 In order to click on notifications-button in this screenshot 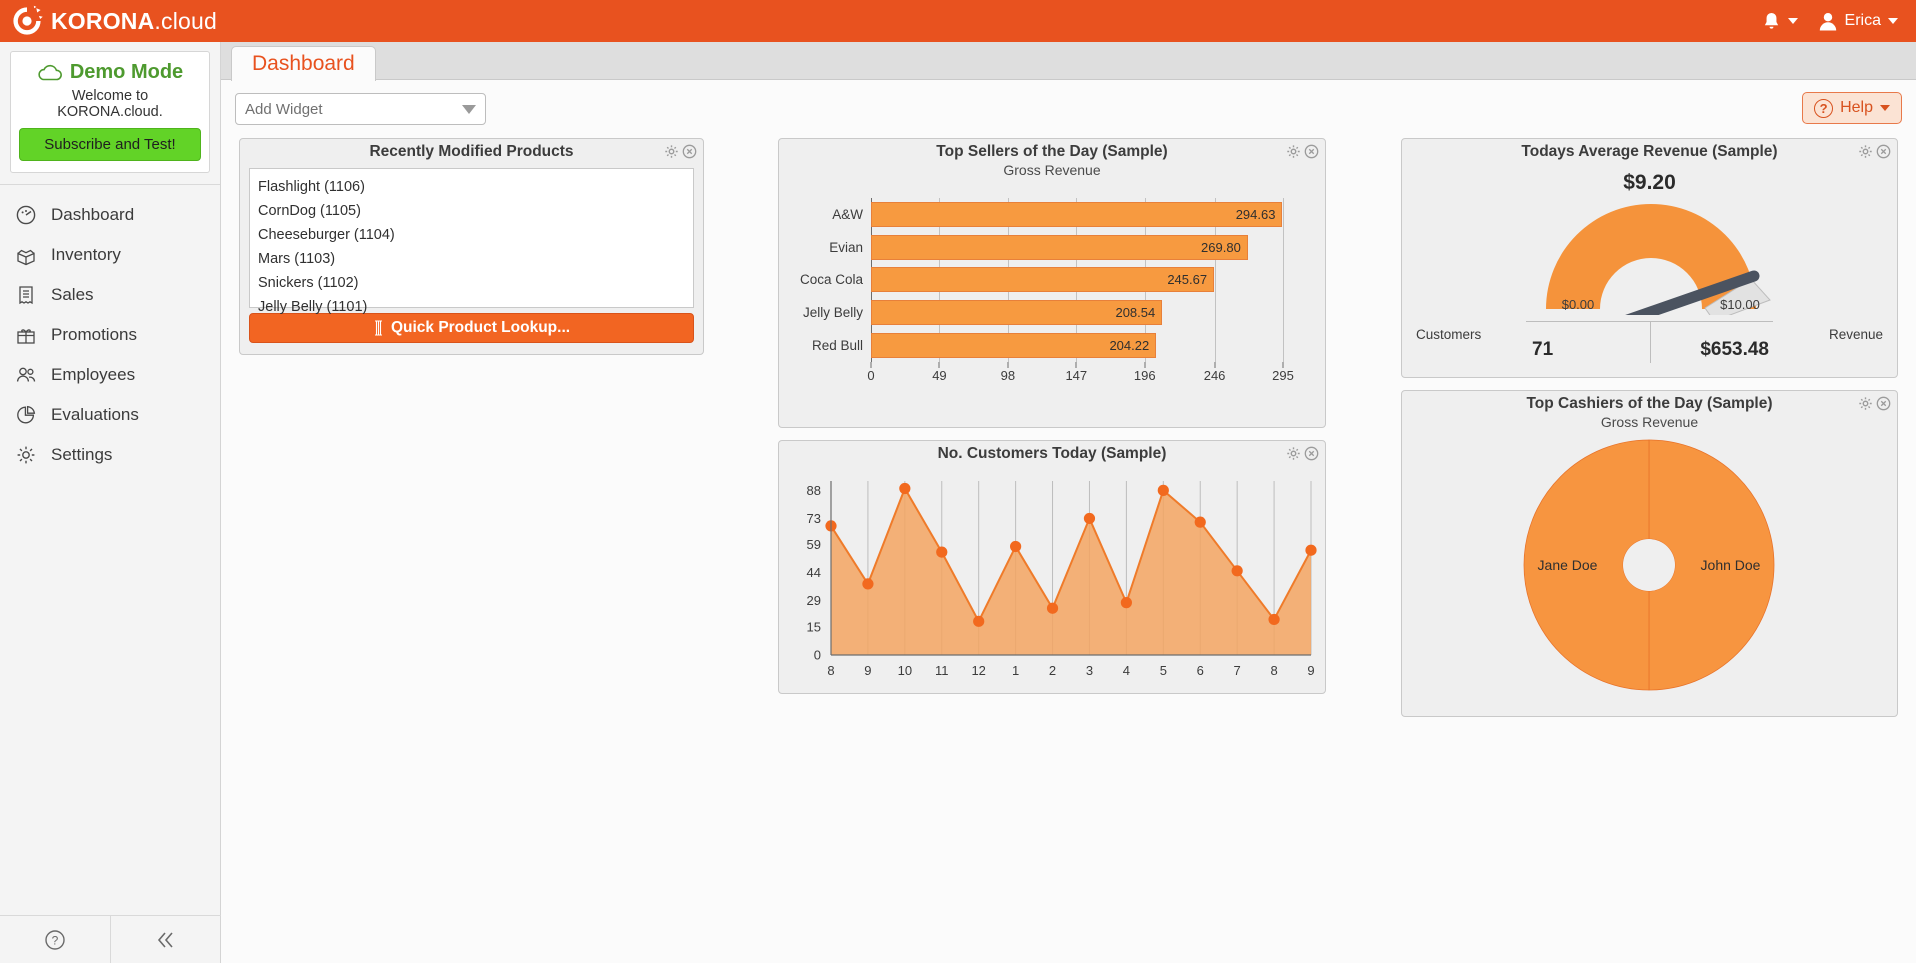, I will do `click(1780, 21)`.